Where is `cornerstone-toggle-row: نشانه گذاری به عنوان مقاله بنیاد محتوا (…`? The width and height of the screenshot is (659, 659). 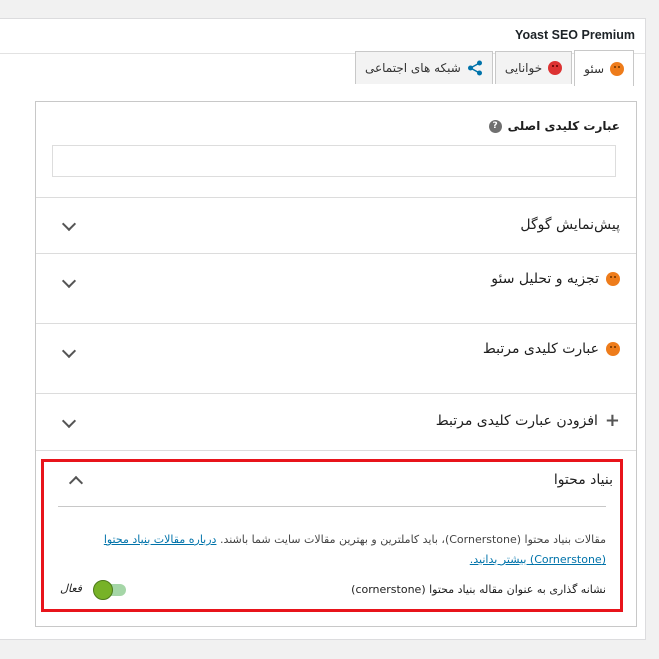
cornerstone-toggle-row: نشانه گذاری به عنوان مقاله بنیاد محتوا (… is located at coordinates (333, 591).